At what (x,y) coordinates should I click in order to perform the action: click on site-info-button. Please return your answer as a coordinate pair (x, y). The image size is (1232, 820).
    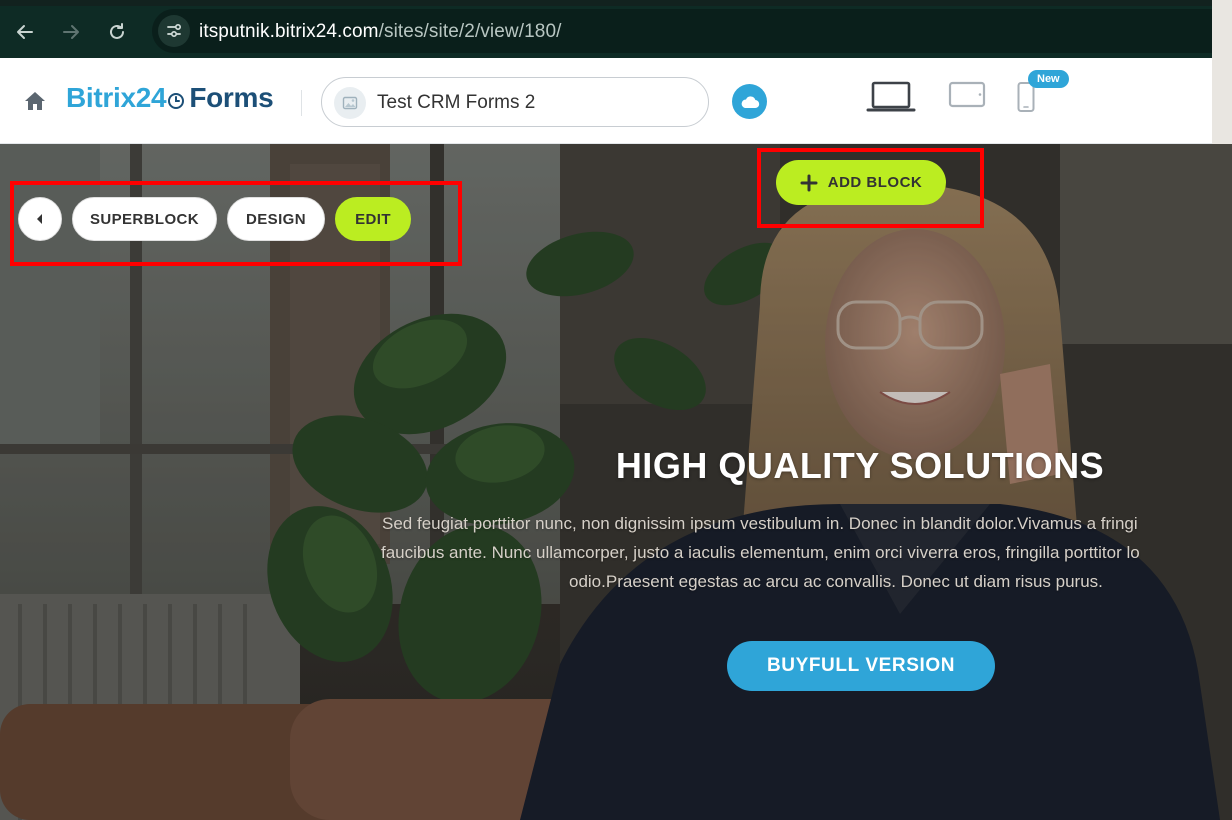
    Looking at the image, I should click on (174, 31).